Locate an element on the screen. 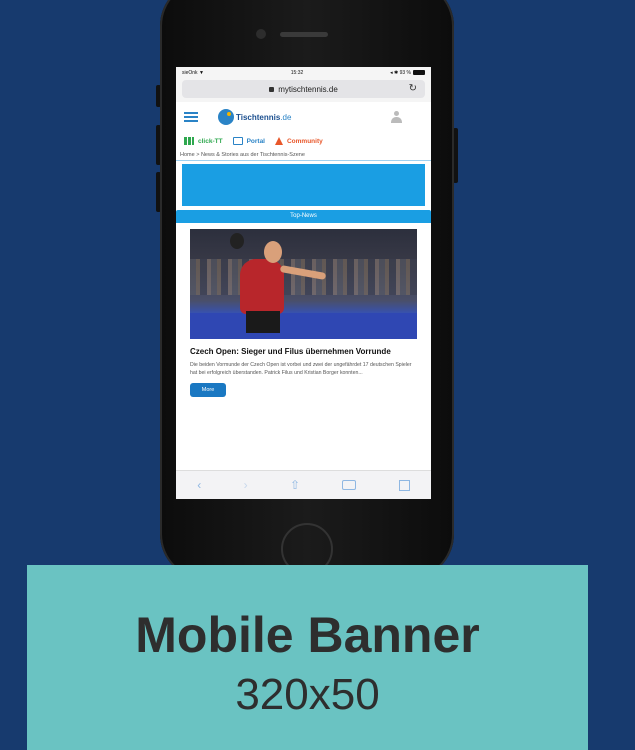 This screenshot has width=635, height=750. nav-link-label: Community is located at coordinates (304, 141).